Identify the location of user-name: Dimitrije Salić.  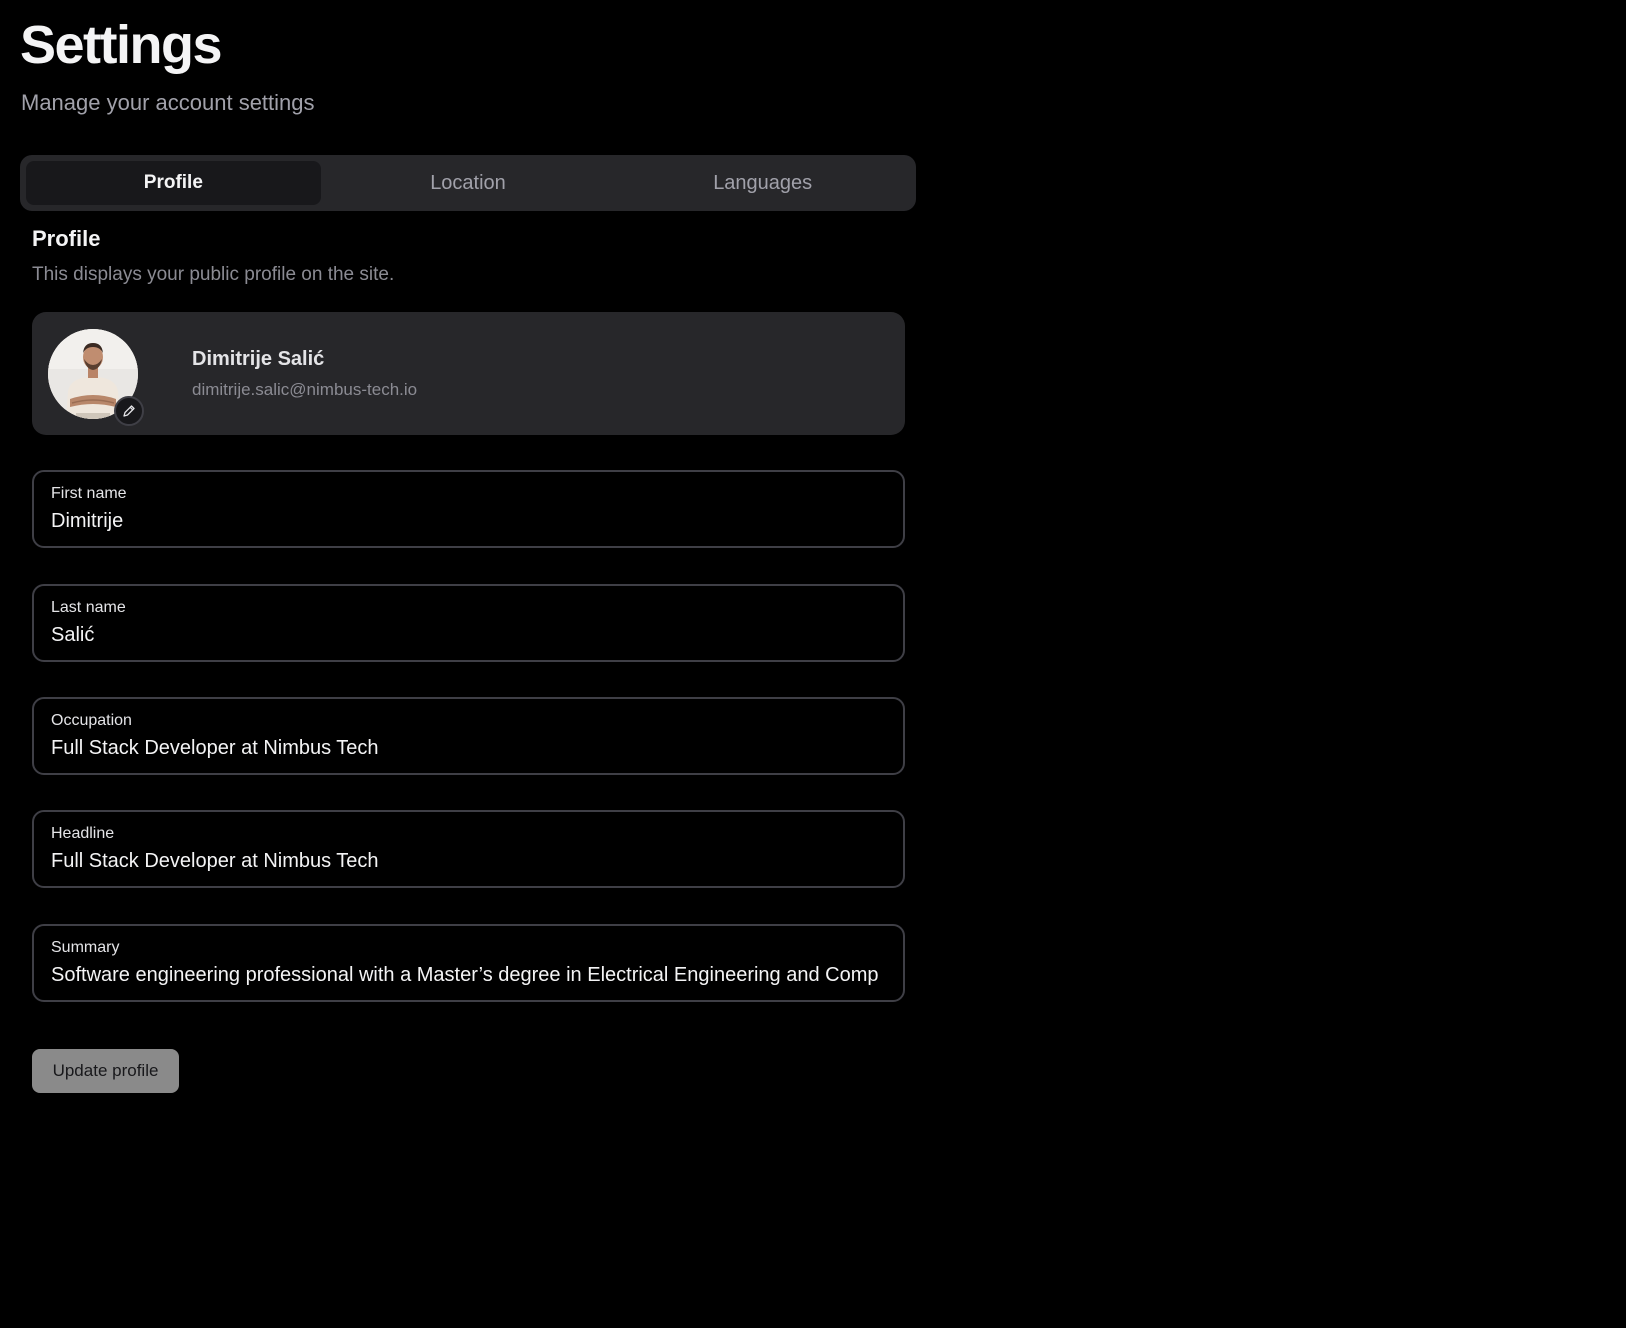
(258, 359).